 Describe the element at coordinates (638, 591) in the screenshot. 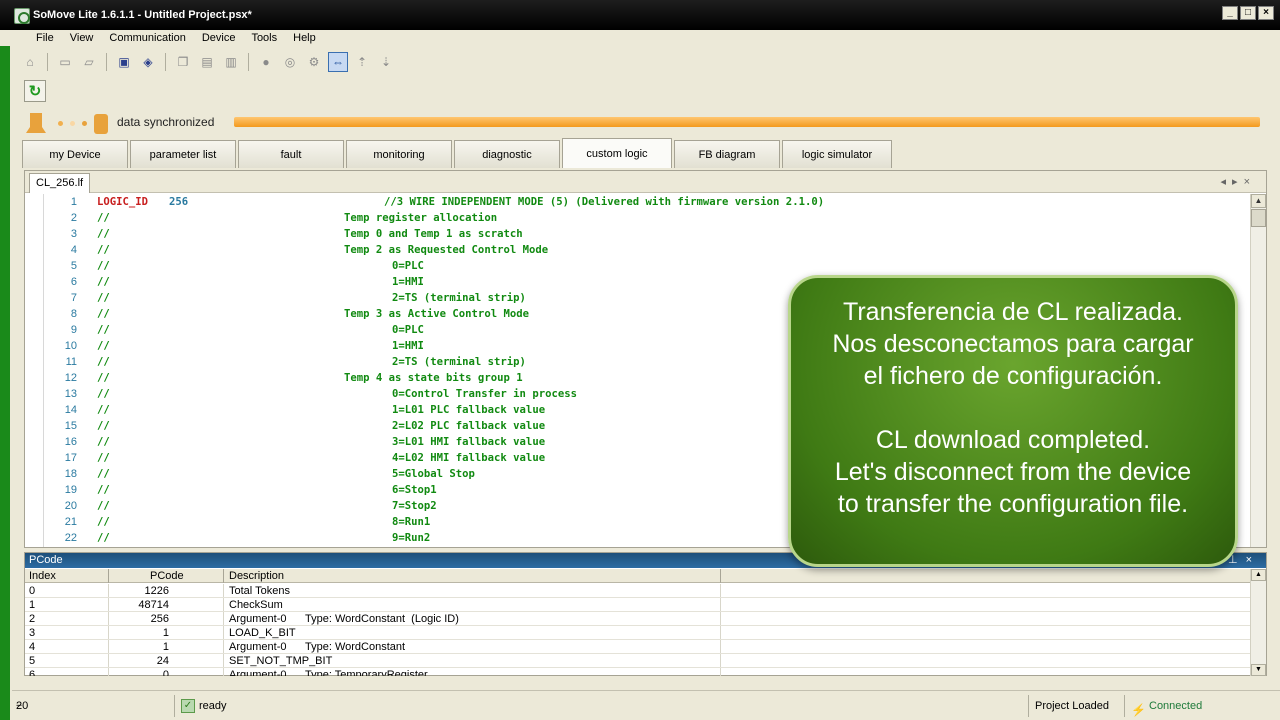

I see `table-row: 0 1226 Total Tokens` at that location.